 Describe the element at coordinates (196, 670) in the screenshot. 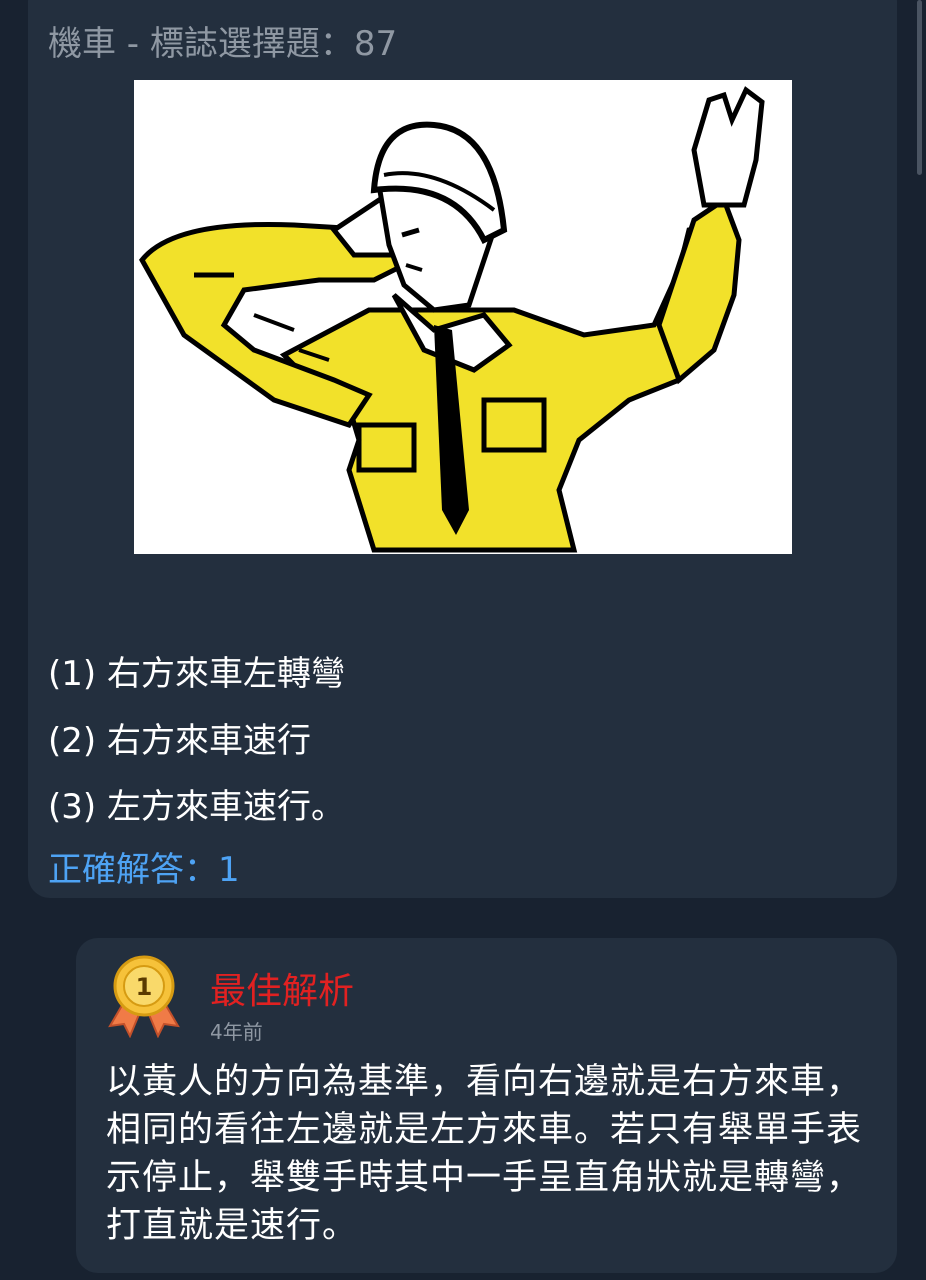

I see `option-1: (1) 右方來車左轉彎` at that location.